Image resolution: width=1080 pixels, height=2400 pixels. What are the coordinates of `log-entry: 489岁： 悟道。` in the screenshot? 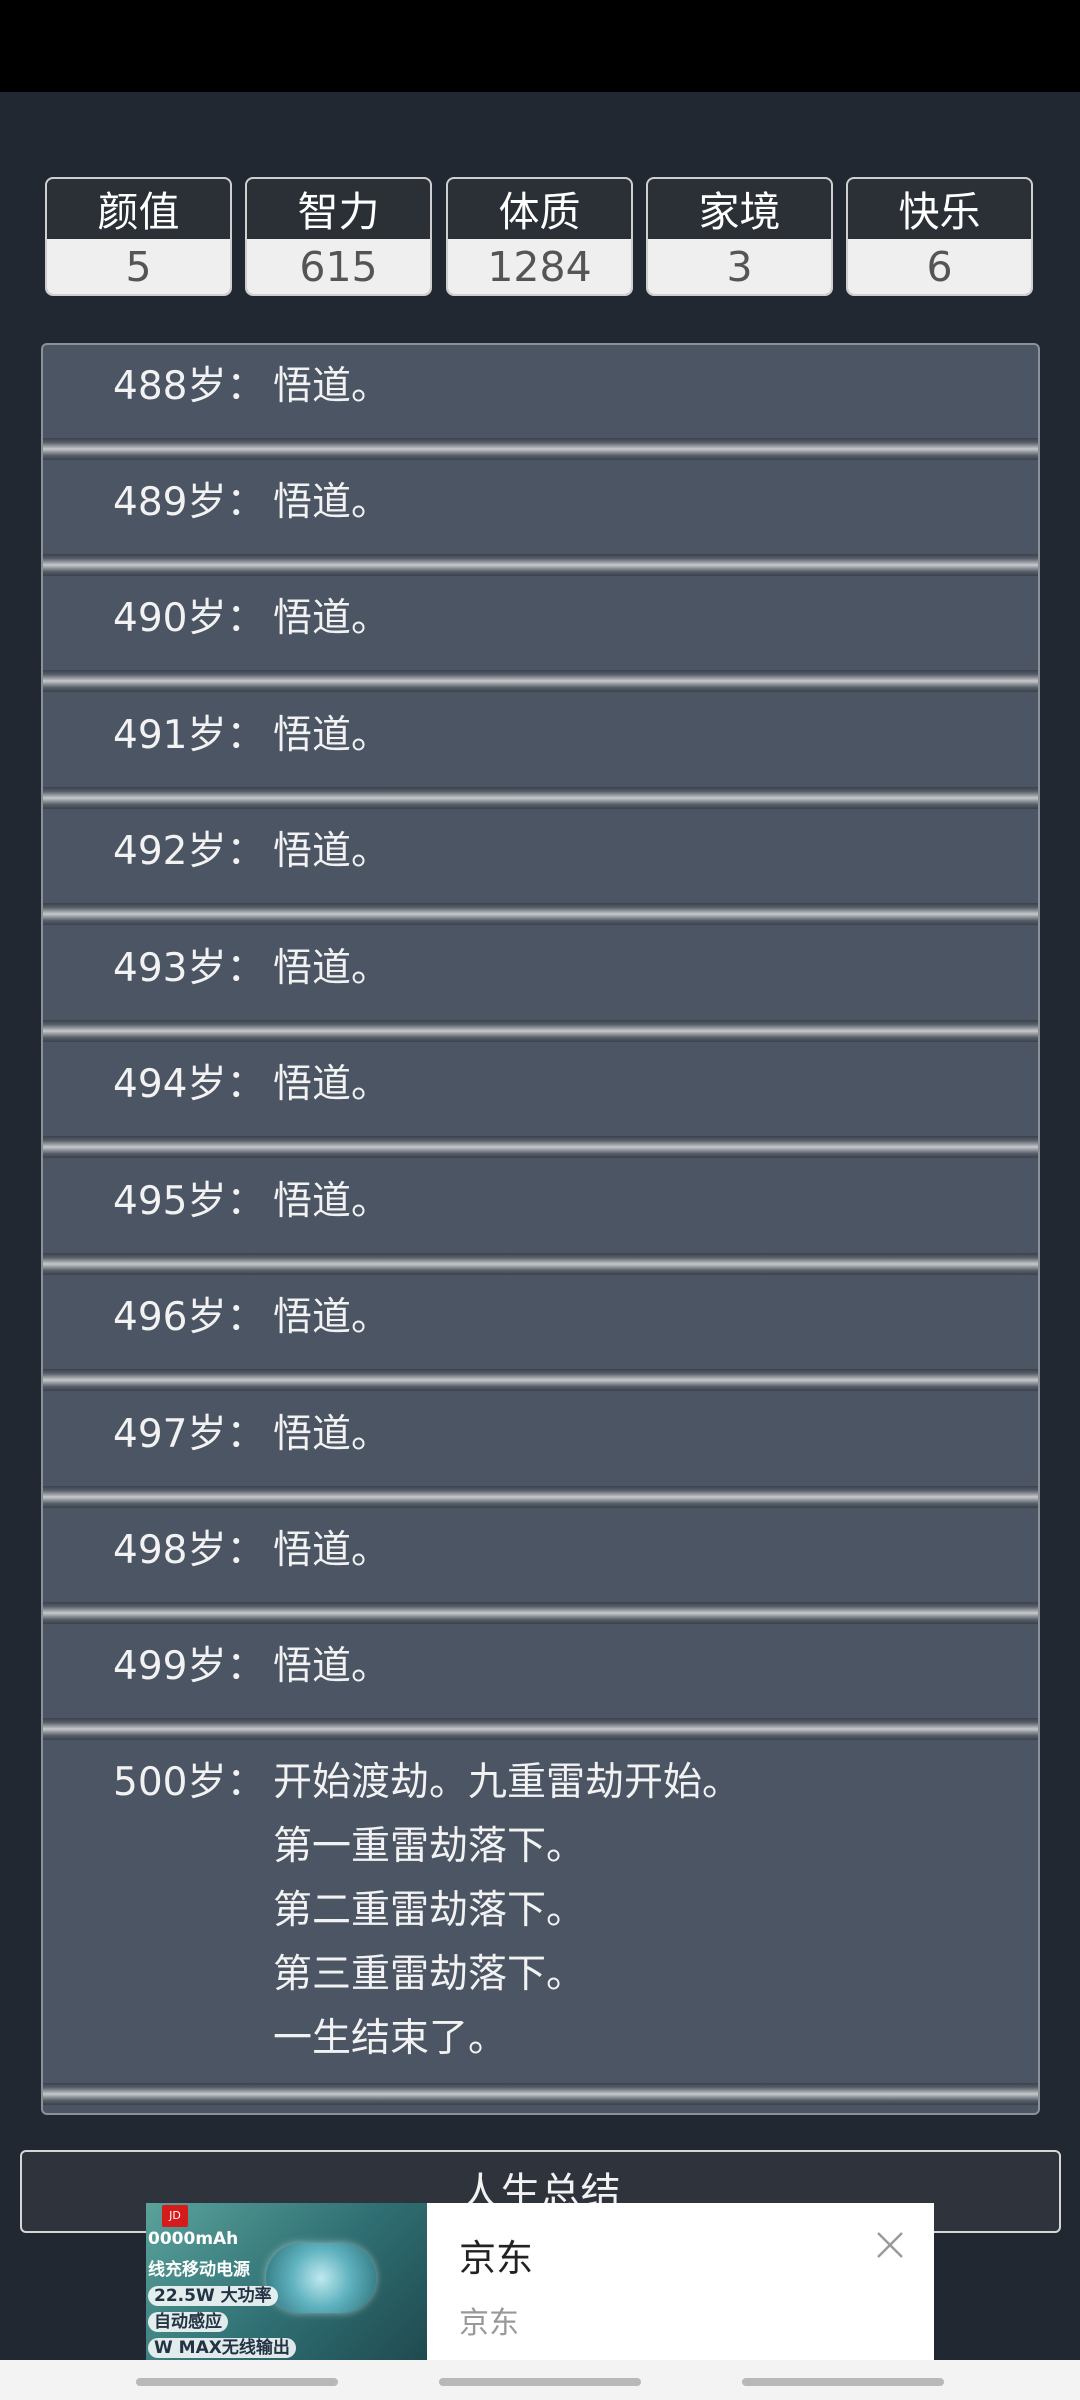 It's located at (540, 509).